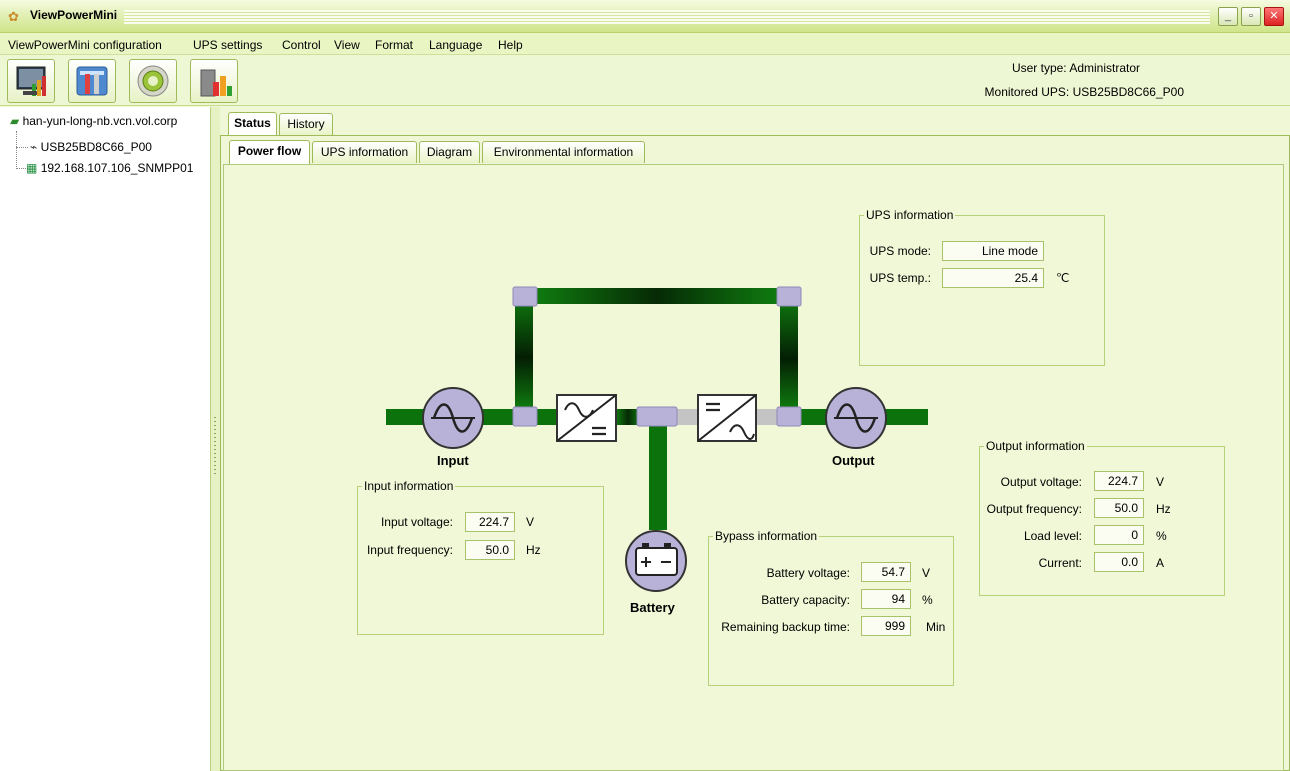 The image size is (1290, 771). Describe the element at coordinates (910, 215) in the screenshot. I see `ups-information-title: UPS information` at that location.